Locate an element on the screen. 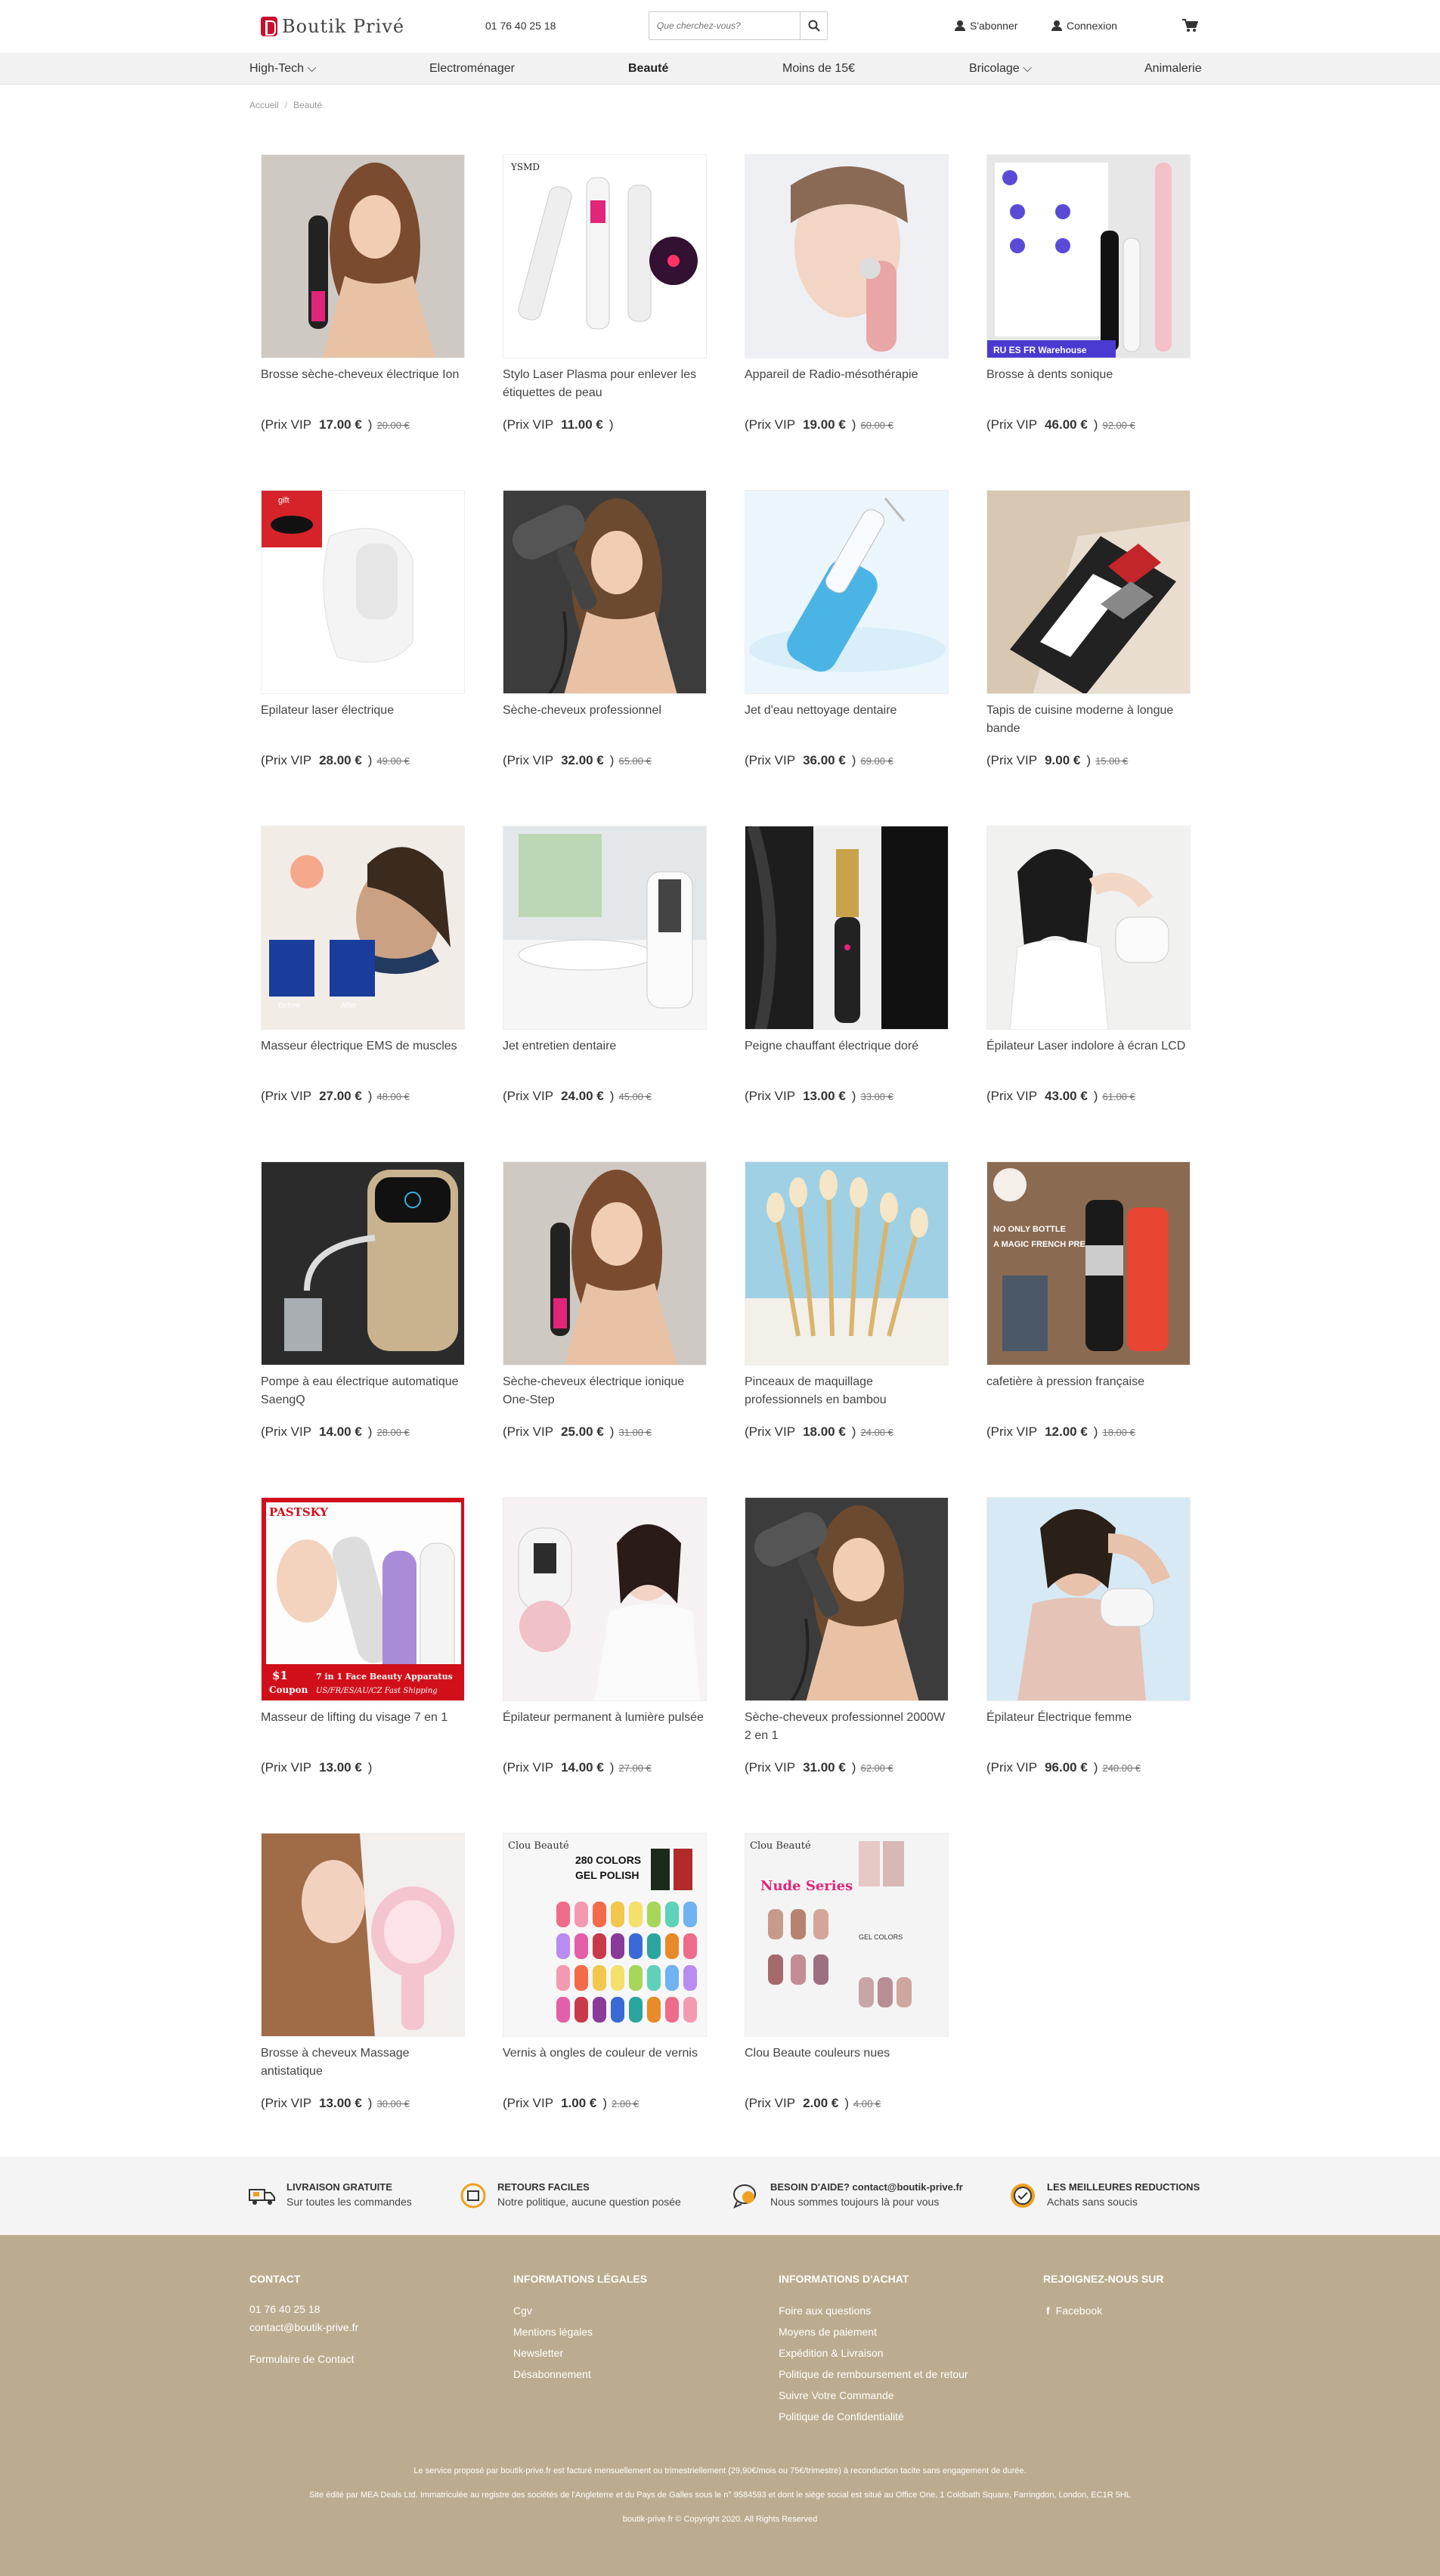  product-name: Jet d'eau nettoyage dentaire is located at coordinates (847, 711).